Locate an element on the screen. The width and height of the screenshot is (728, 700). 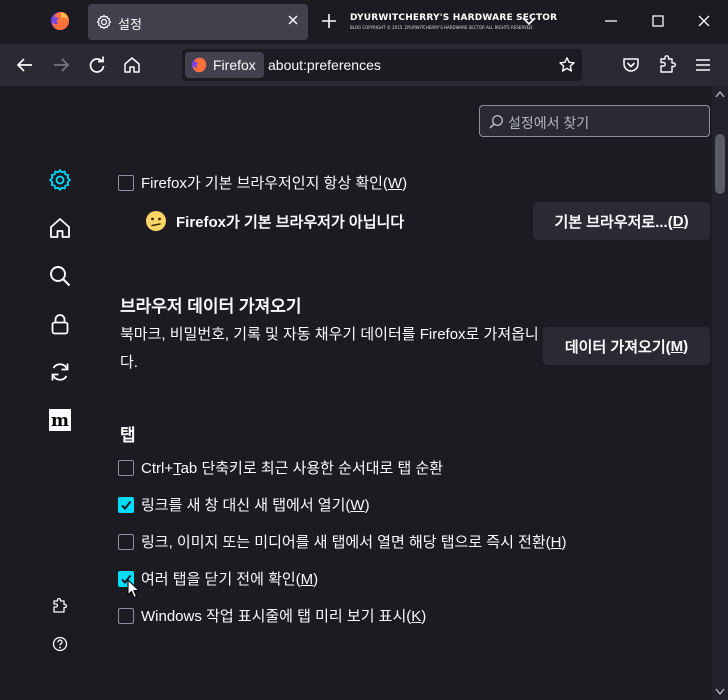
tab-option-taskbar-previews: Windows 작업 표시줄에 탭 미리 보기 표시(K) is located at coordinates (272, 615).